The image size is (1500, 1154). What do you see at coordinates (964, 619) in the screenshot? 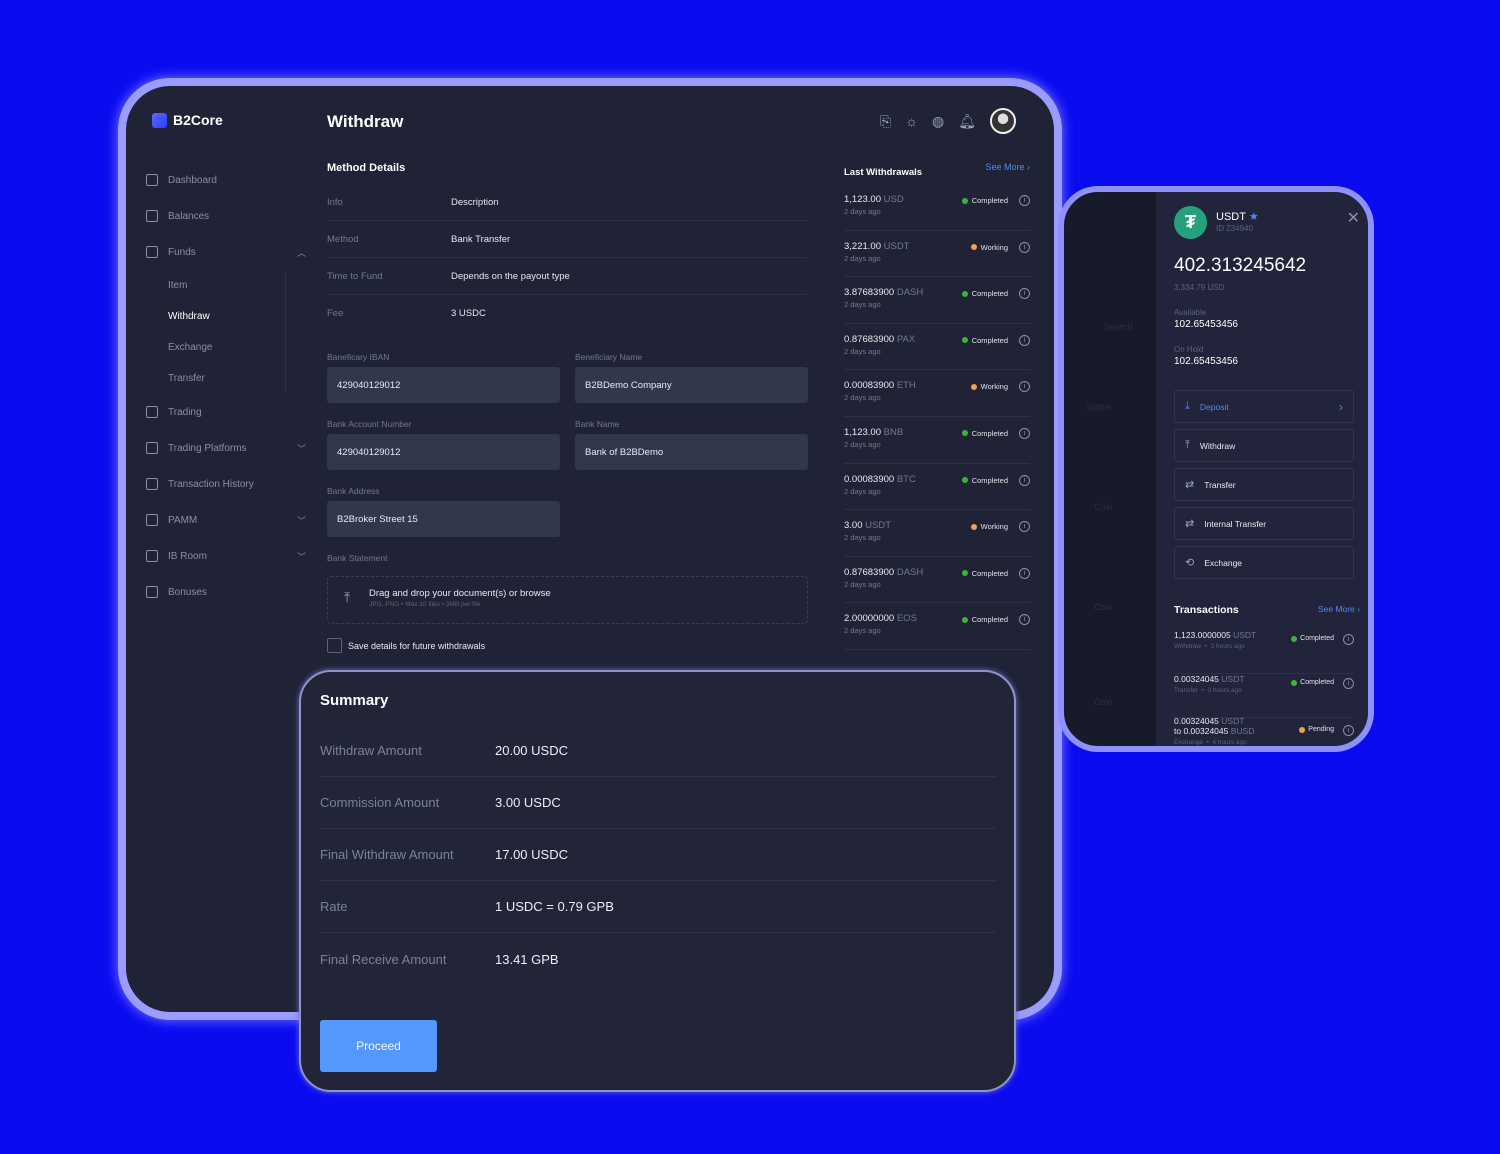
I see `status-dot-icon` at bounding box center [964, 619].